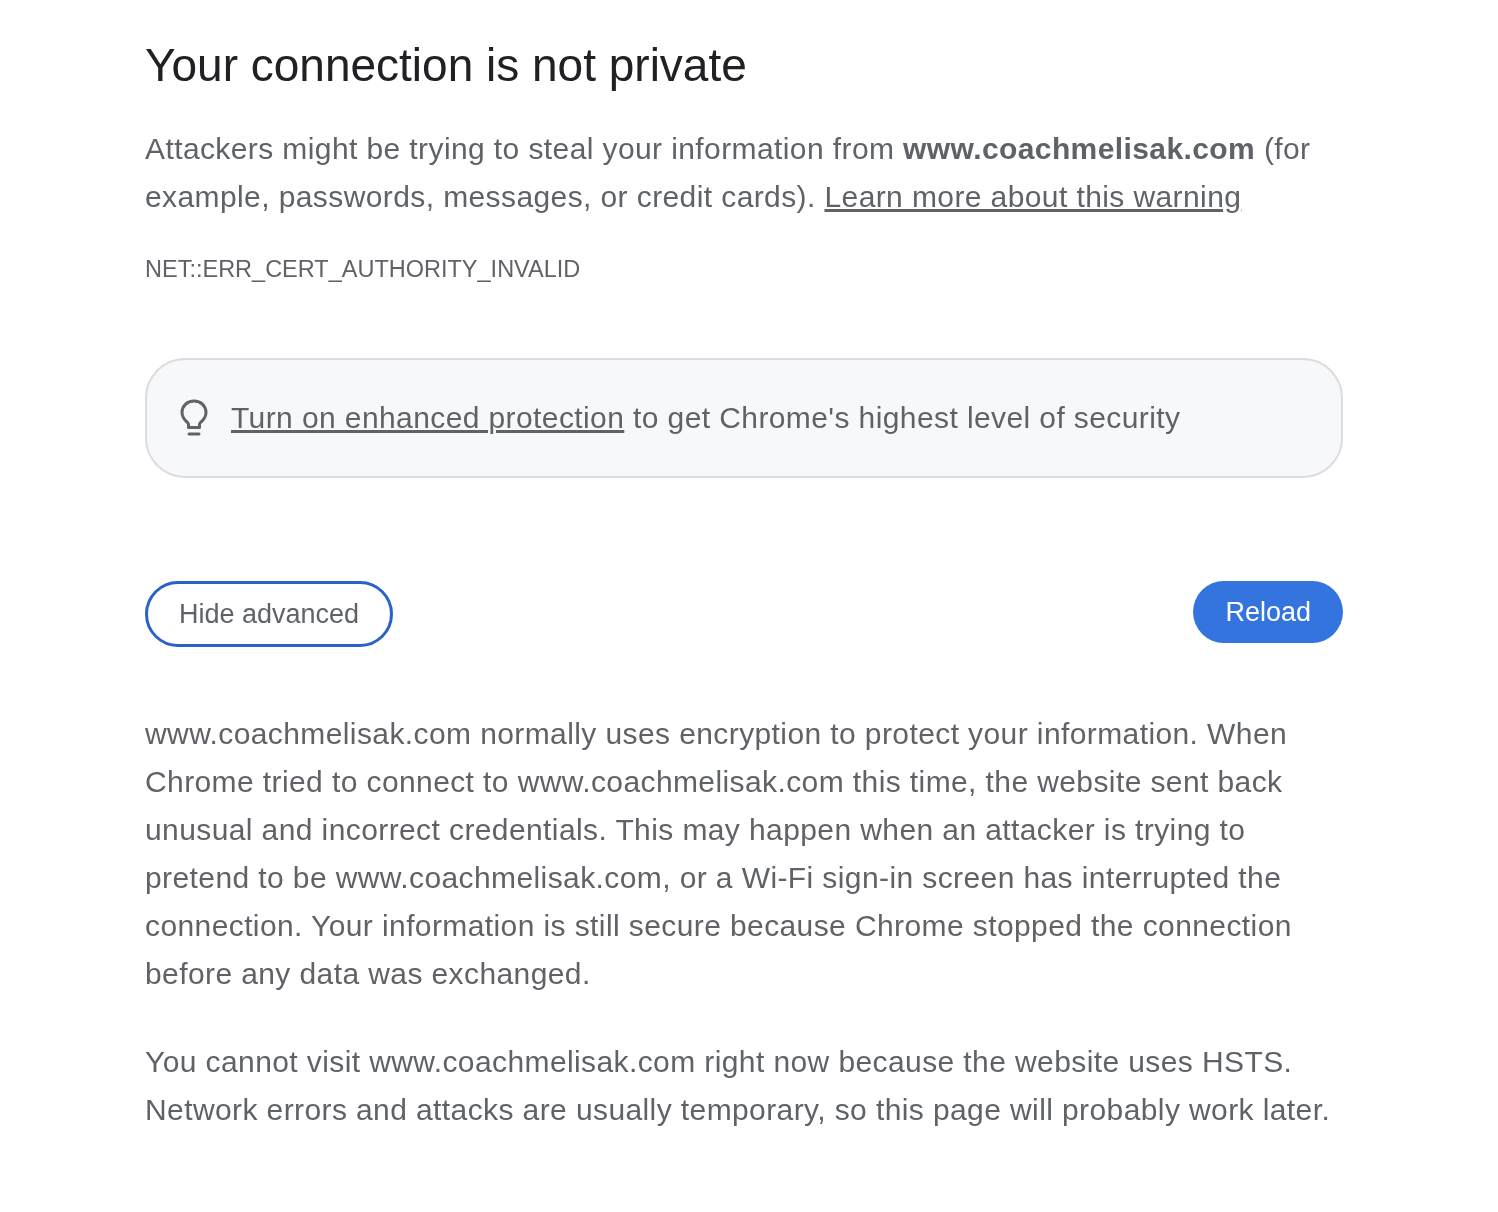 Image resolution: width=1498 pixels, height=1212 pixels. Describe the element at coordinates (1033, 196) in the screenshot. I see `learn-more-link: Learn more about this warning` at that location.